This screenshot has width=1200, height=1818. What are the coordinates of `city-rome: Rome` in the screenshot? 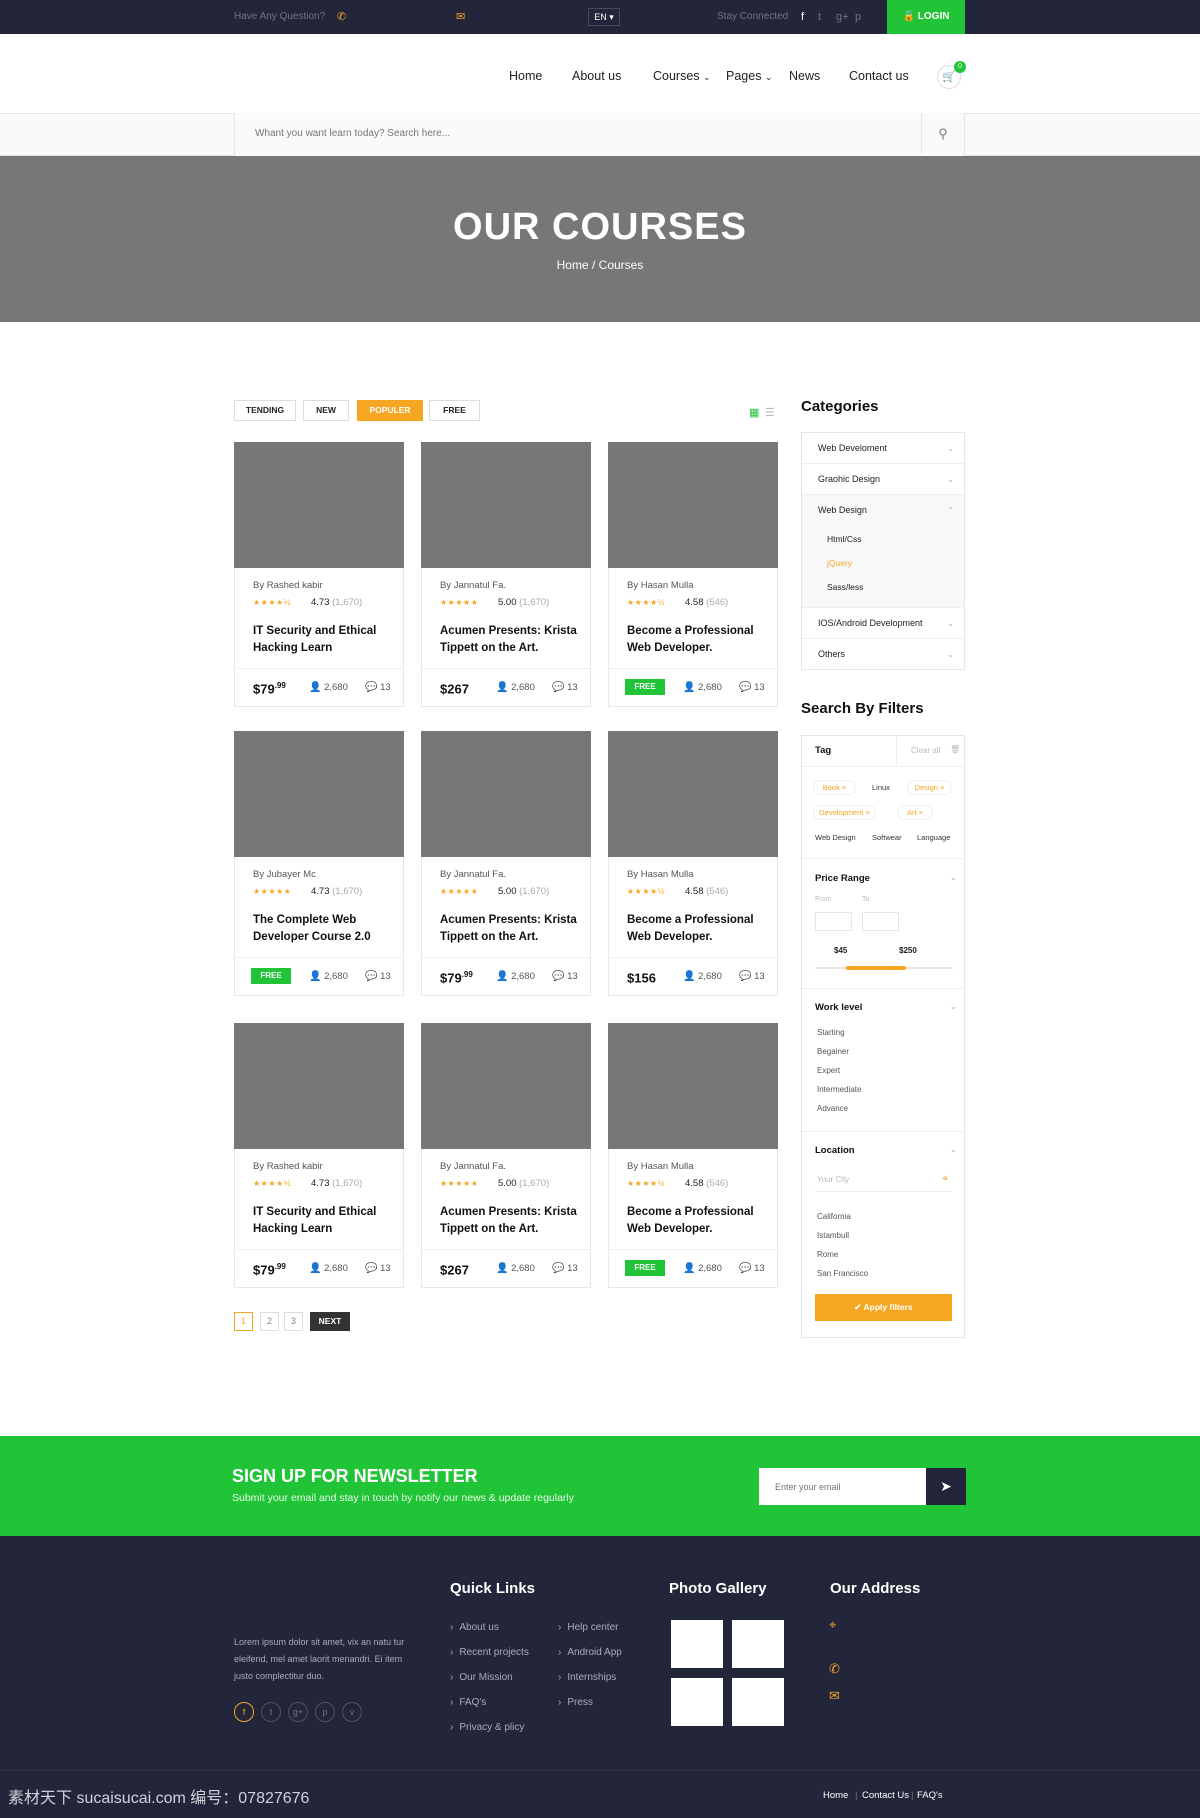 It's located at (827, 1254).